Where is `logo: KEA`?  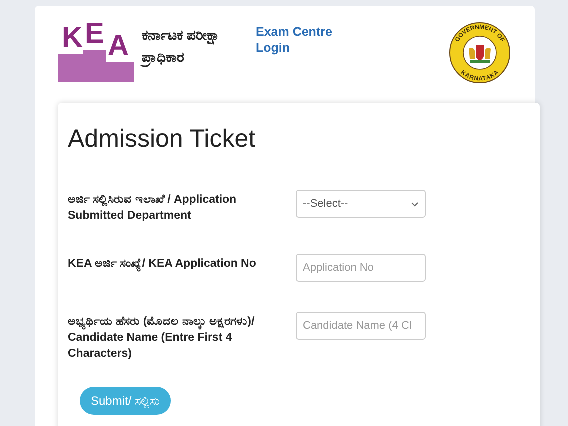
logo: KEA is located at coordinates (96, 51).